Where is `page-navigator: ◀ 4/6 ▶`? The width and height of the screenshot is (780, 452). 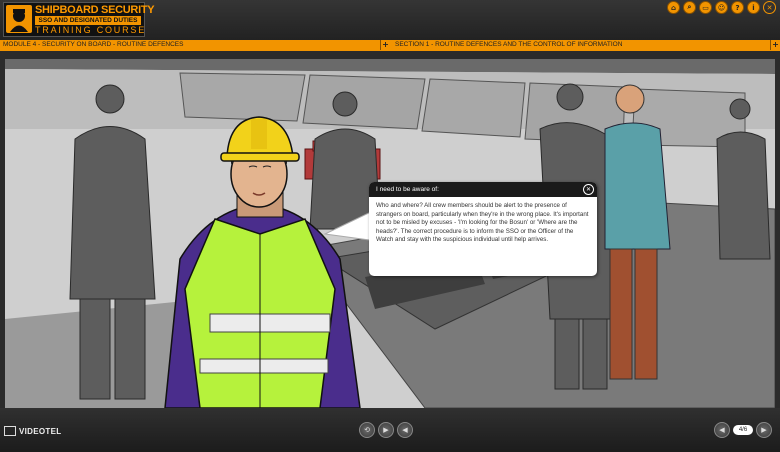
page-navigator: ◀ 4/6 ▶ is located at coordinates (743, 430).